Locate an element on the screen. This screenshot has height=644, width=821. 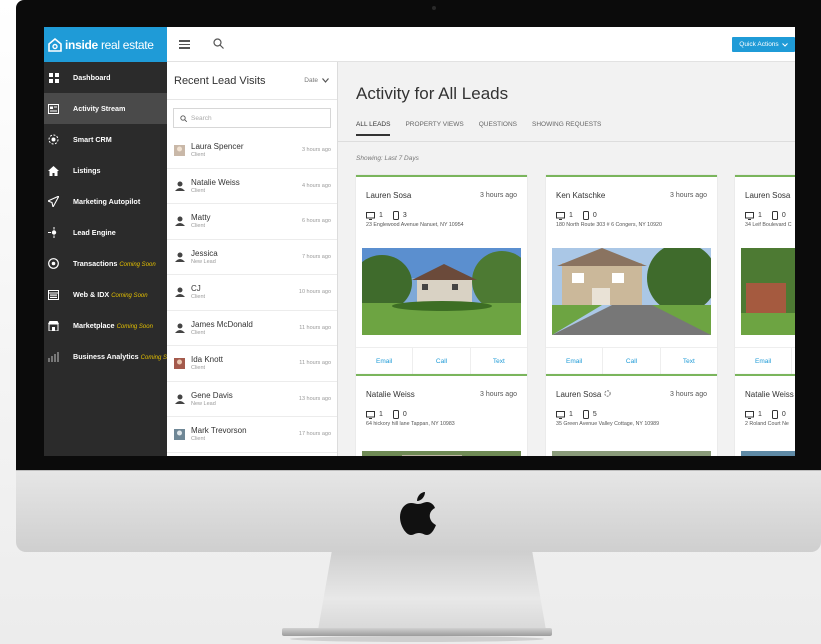
lead-time: 10 hours ago is located at coordinates (314, 292).